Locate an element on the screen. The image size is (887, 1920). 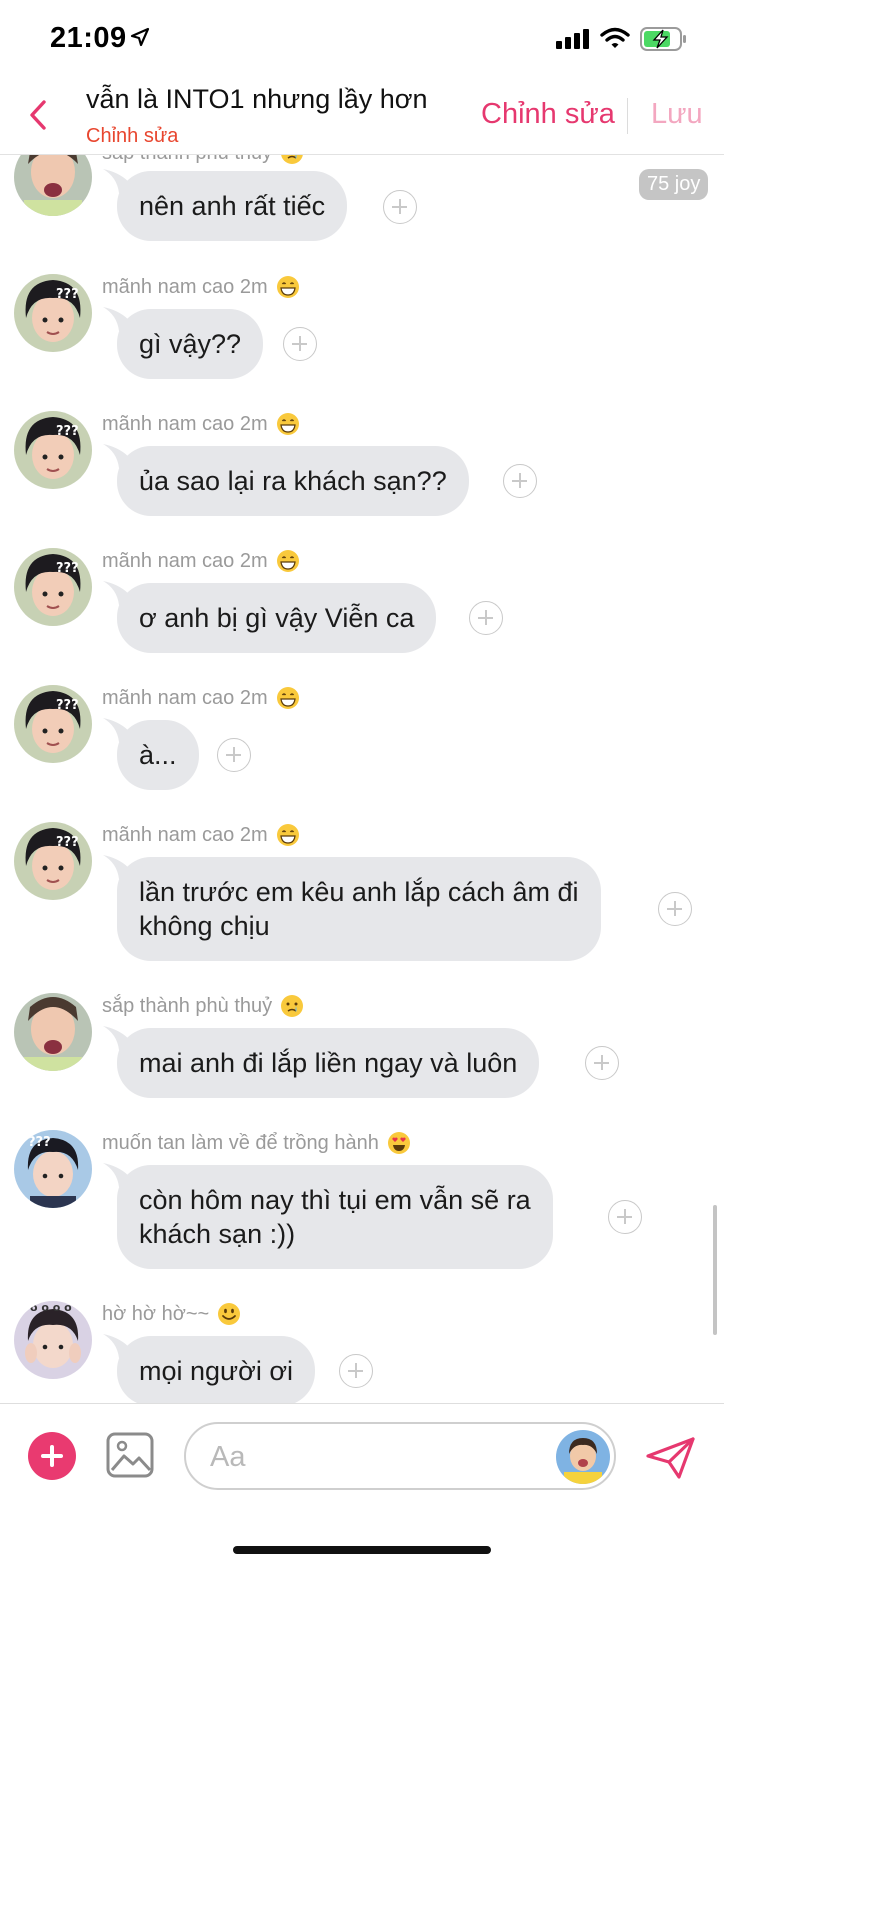
sticker-avatar-button is located at coordinates (583, 1457).